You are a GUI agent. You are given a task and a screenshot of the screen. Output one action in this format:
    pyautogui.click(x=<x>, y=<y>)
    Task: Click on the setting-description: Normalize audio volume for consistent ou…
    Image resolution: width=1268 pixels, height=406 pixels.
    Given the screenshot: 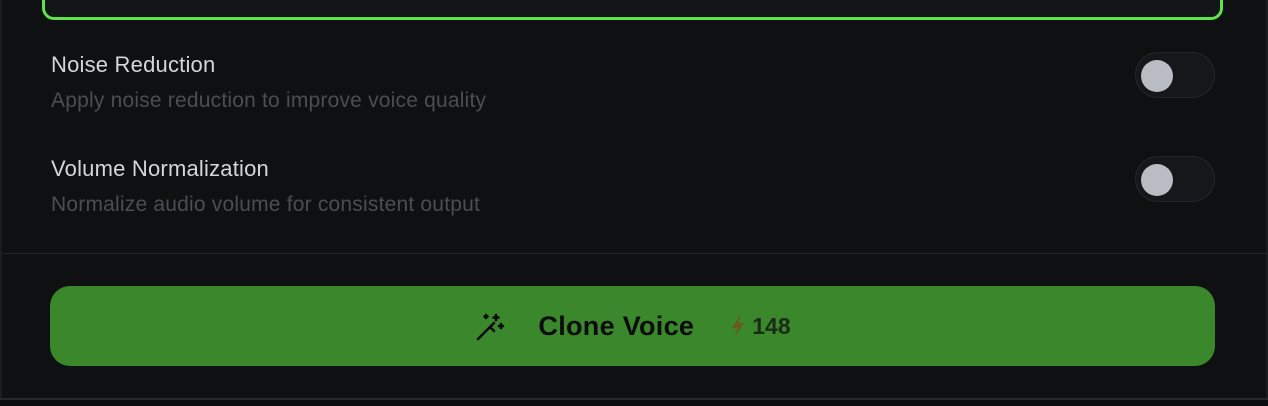 What is the action you would take?
    pyautogui.click(x=266, y=204)
    